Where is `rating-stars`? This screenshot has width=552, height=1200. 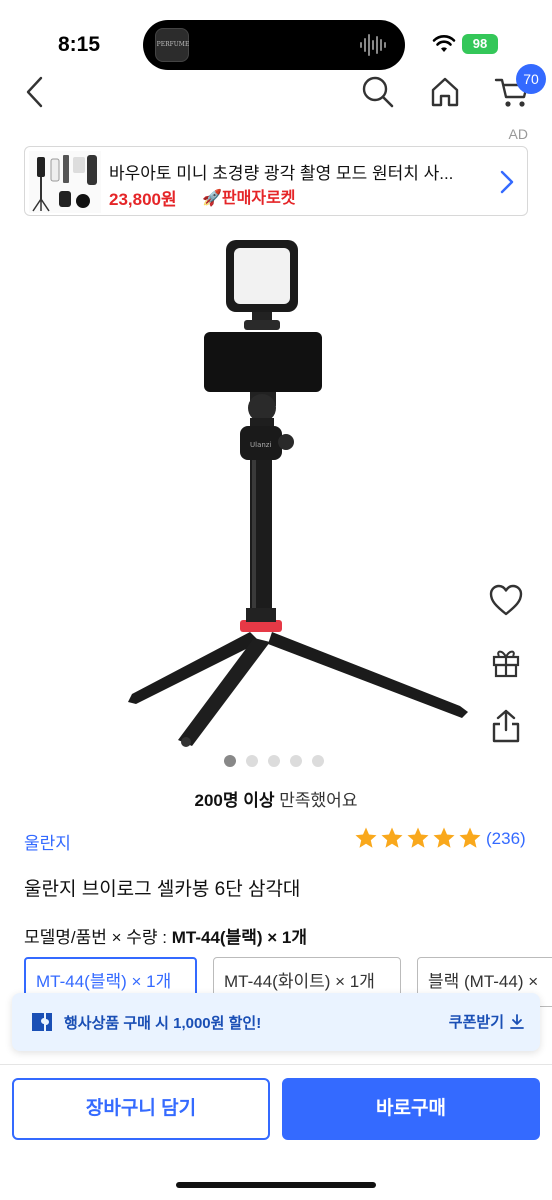 rating-stars is located at coordinates (418, 838).